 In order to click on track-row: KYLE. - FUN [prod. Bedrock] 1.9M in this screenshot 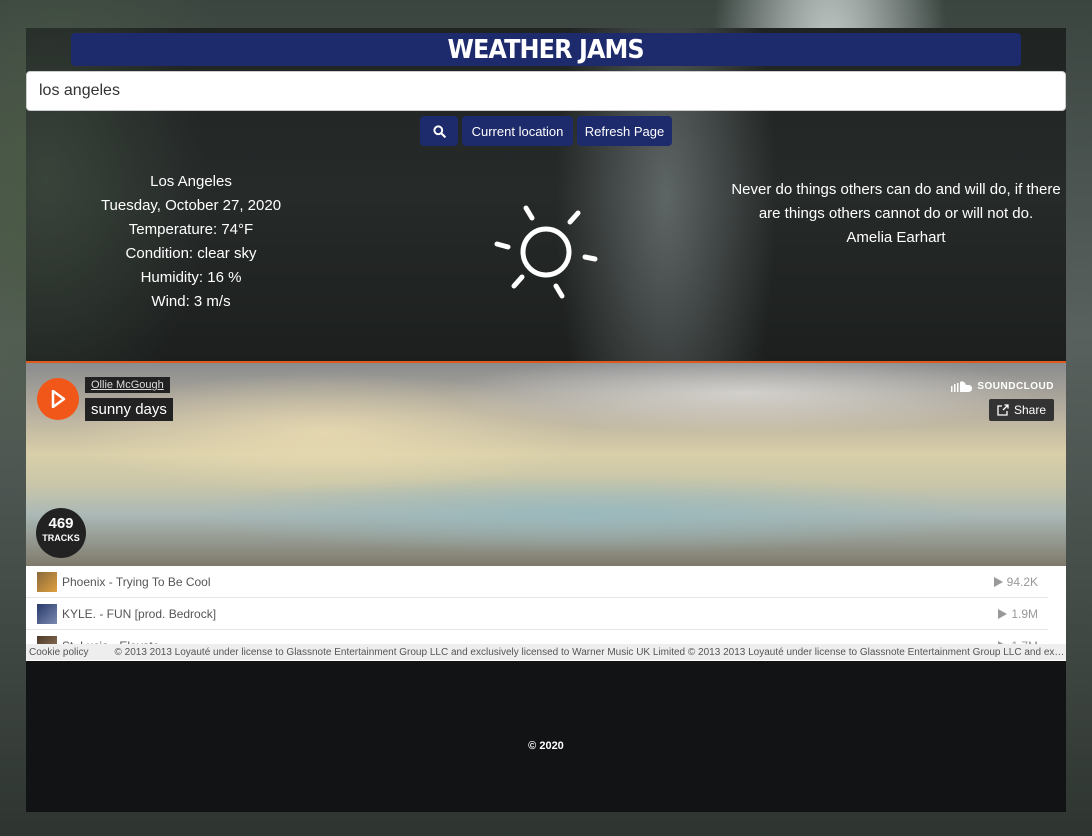, I will do `click(537, 614)`.